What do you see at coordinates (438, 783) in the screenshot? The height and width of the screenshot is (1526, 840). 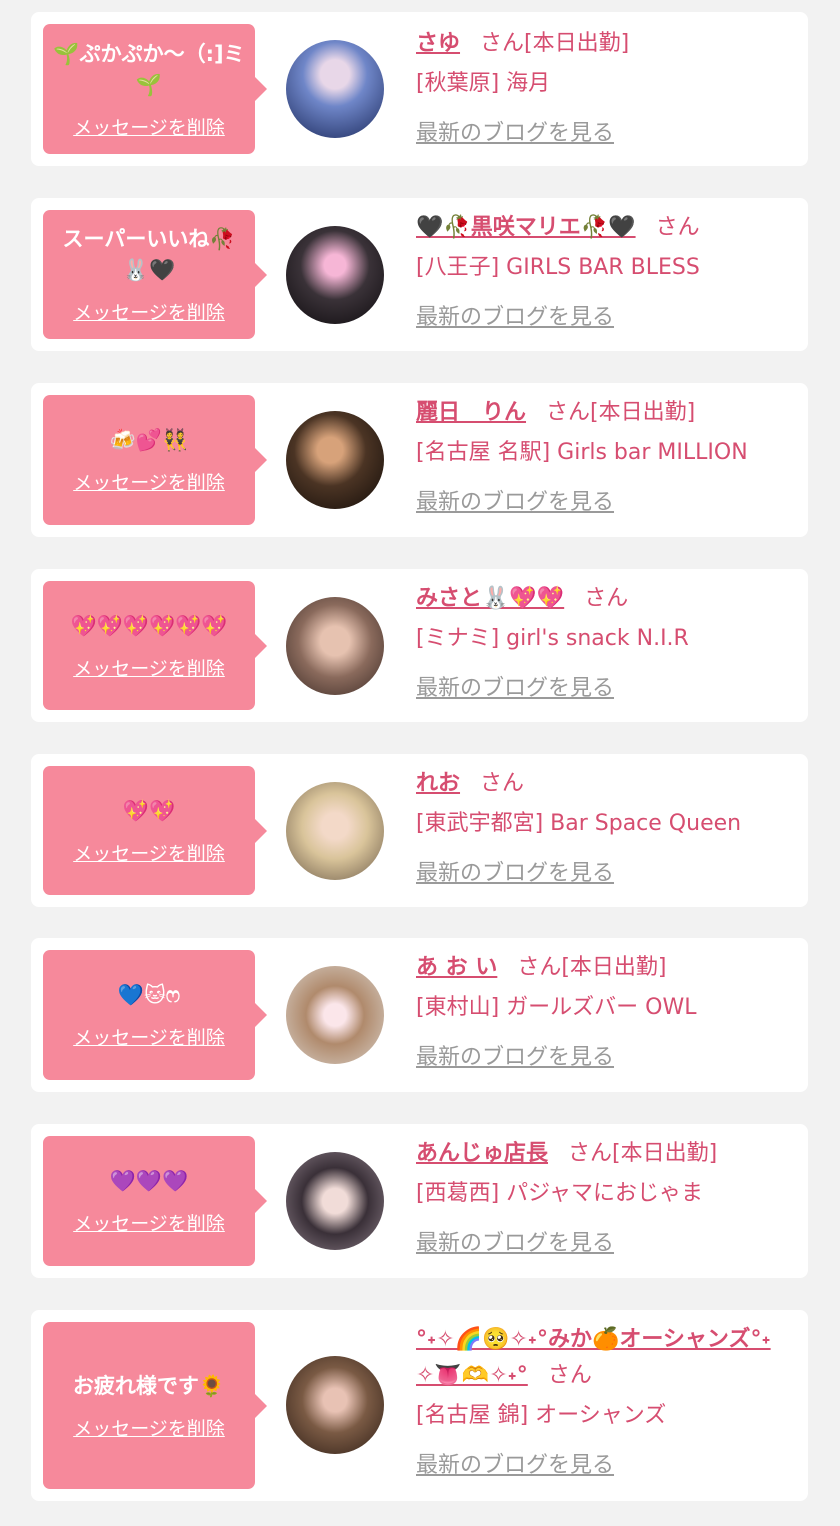 I see `cast-name-link: れお` at bounding box center [438, 783].